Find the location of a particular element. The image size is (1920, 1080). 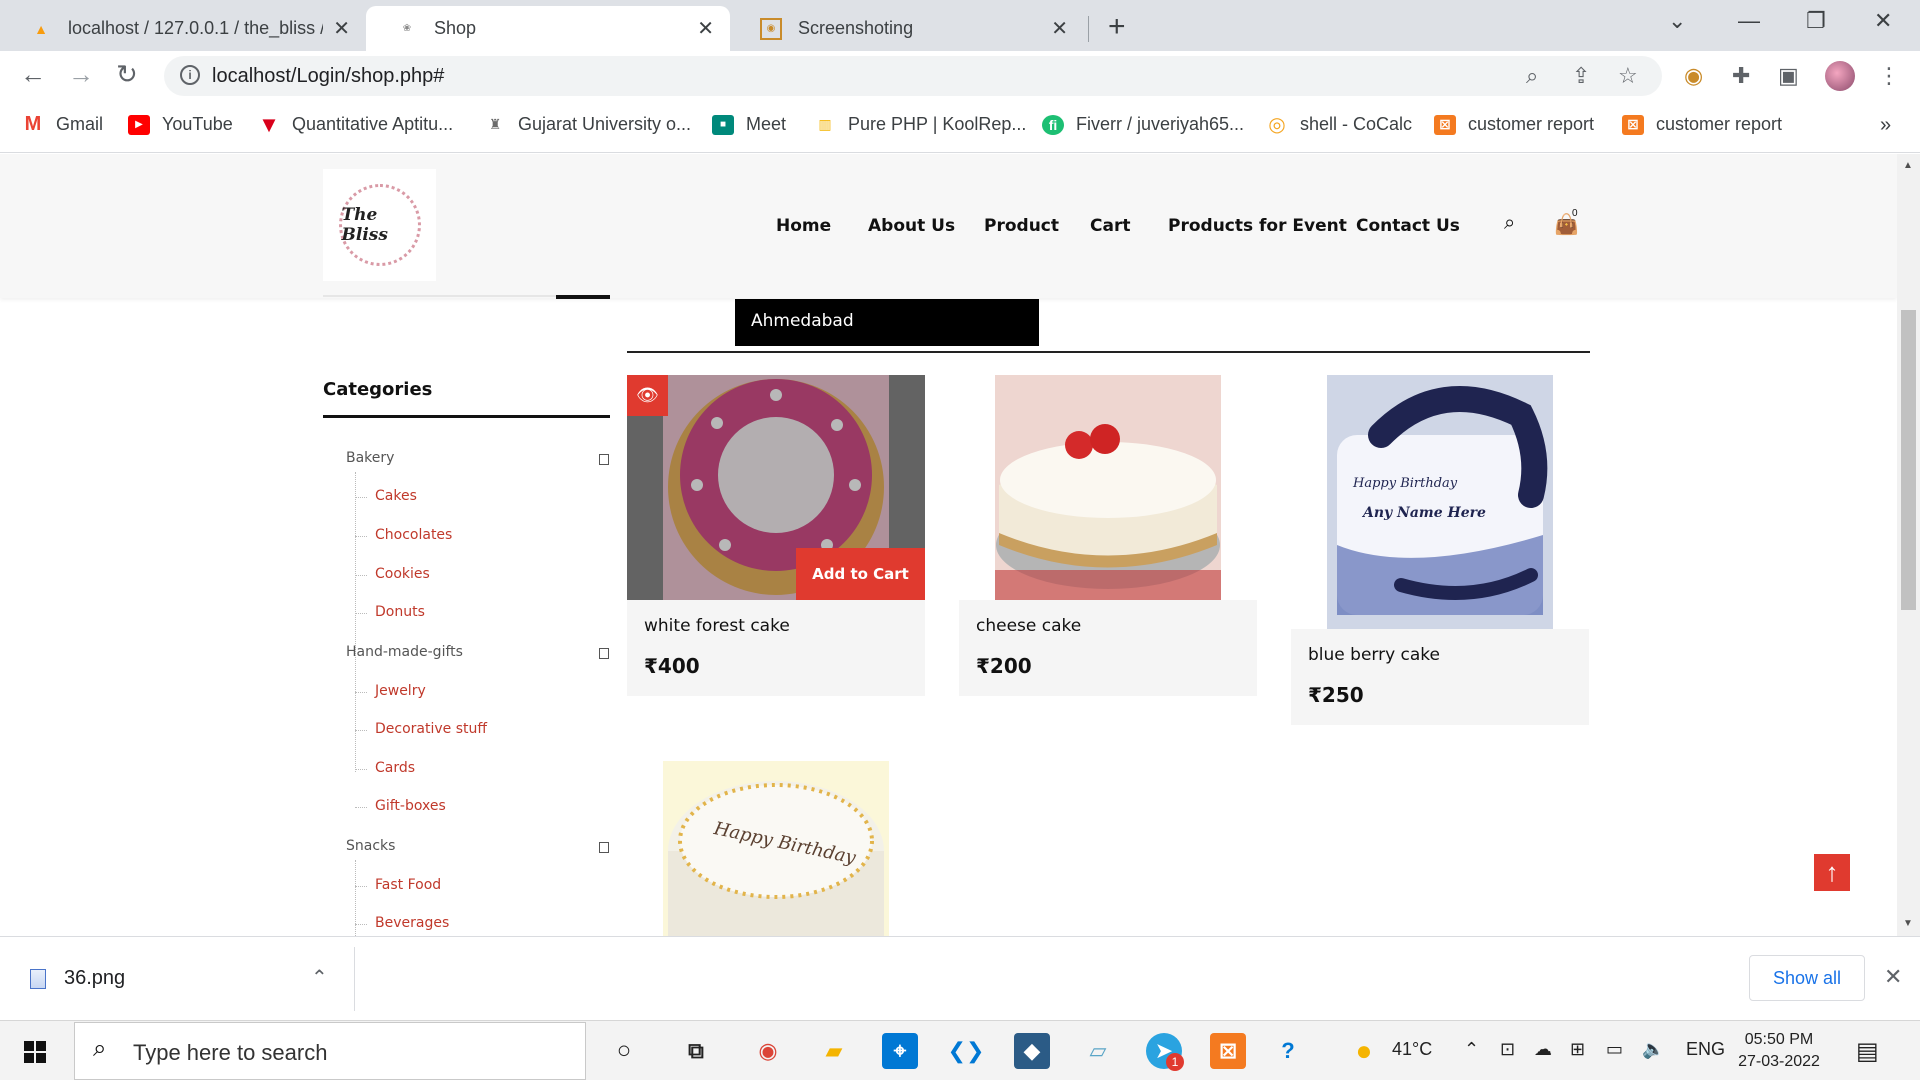

nav-contact-us: Contact Us is located at coordinates (1408, 226).